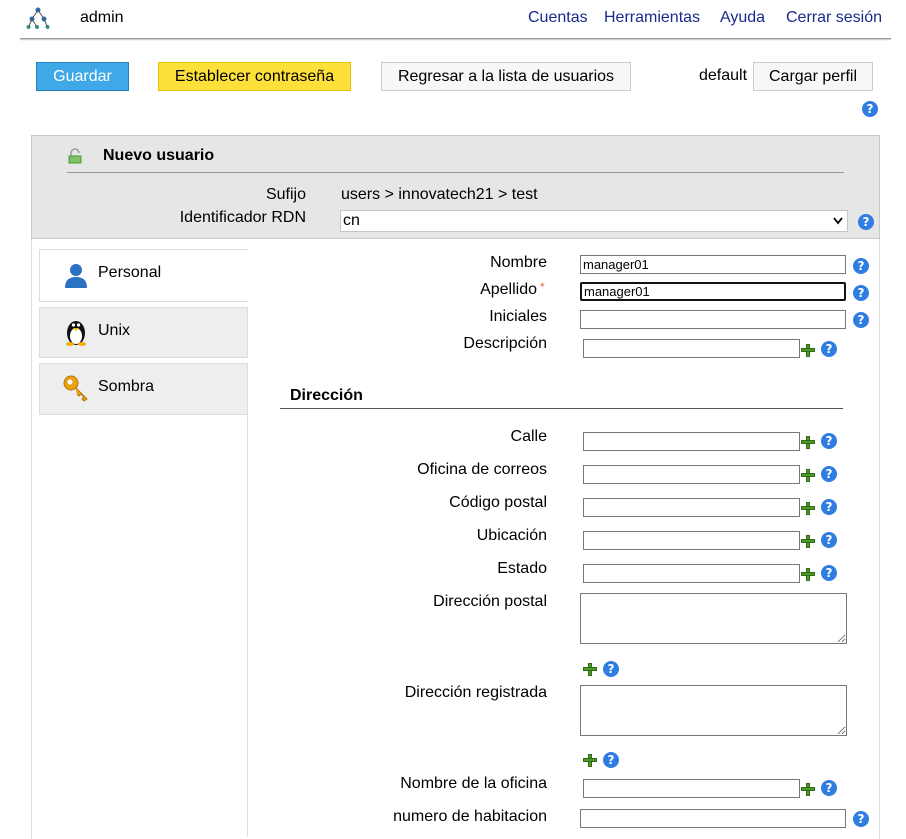 Image resolution: width=906 pixels, height=839 pixels. What do you see at coordinates (594, 221) in the screenshot?
I see `rdn-select: cn` at bounding box center [594, 221].